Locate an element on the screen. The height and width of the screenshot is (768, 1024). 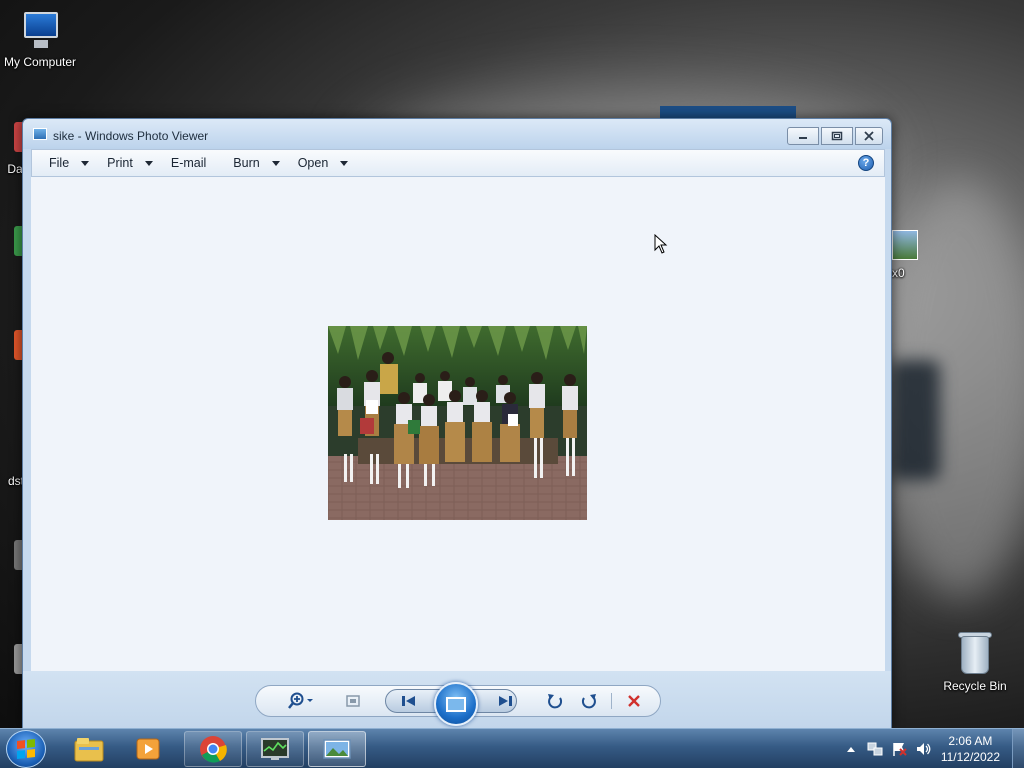
menu-label: Open is located at coordinates (313, 163).